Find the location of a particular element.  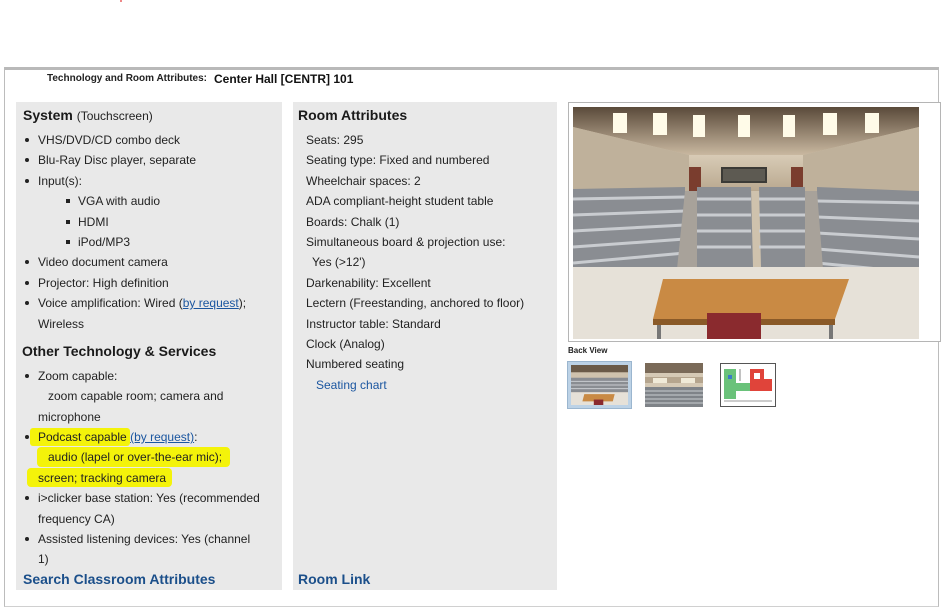

item-ipod: iPod/MP3 is located at coordinates (104, 242).